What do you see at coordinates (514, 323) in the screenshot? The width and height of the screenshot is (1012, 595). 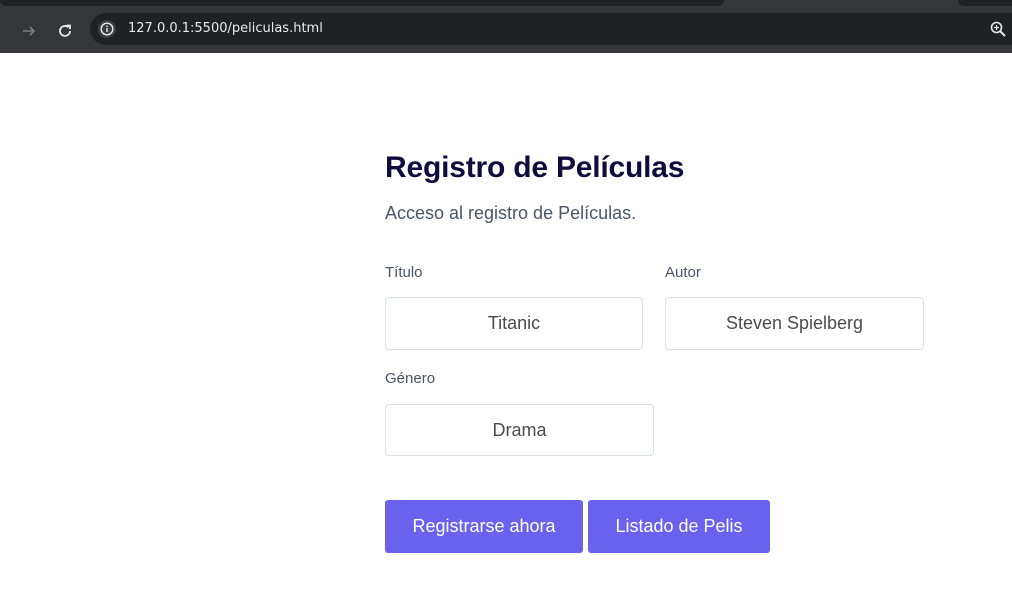 I see `titulo-input: Titanic` at bounding box center [514, 323].